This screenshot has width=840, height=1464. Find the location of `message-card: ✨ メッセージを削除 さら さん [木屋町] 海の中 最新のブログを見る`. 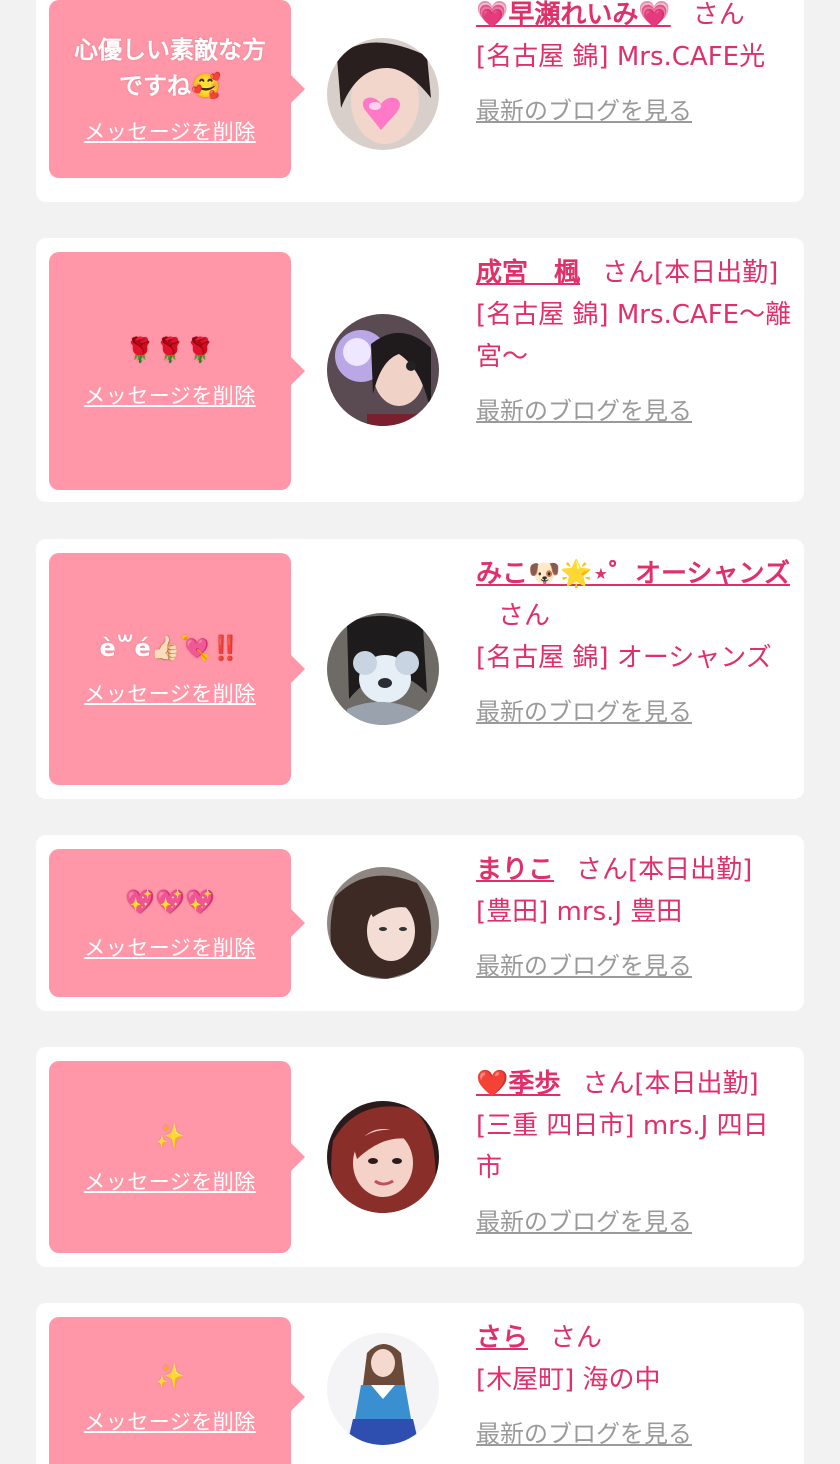

message-card: ✨ メッセージを削除 さら さん [木屋町] 海の中 最新のブログを見る is located at coordinates (420, 1383).